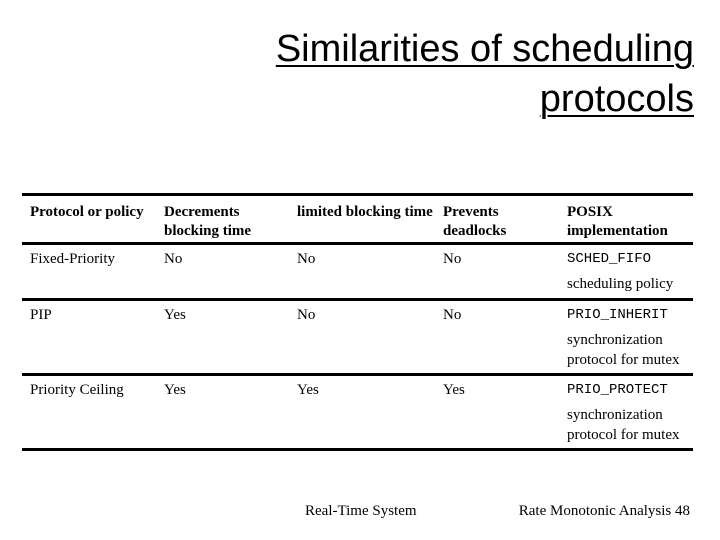 The height and width of the screenshot is (540, 720). What do you see at coordinates (361, 511) in the screenshot?
I see `footer-course-title: Real-Time System` at bounding box center [361, 511].